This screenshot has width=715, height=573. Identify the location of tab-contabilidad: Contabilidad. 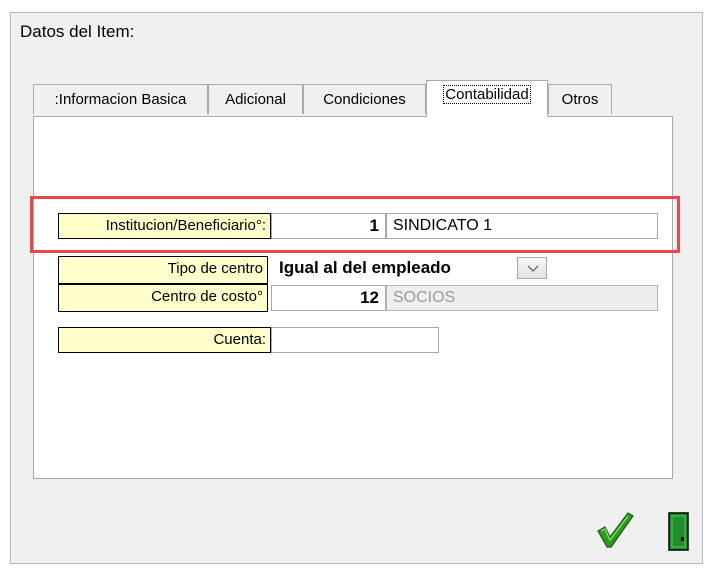
(487, 98).